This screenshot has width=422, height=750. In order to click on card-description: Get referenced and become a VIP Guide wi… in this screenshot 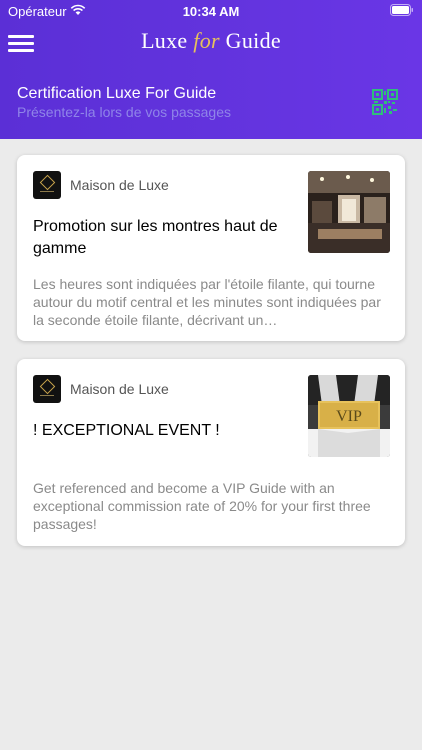, I will do `click(202, 506)`.